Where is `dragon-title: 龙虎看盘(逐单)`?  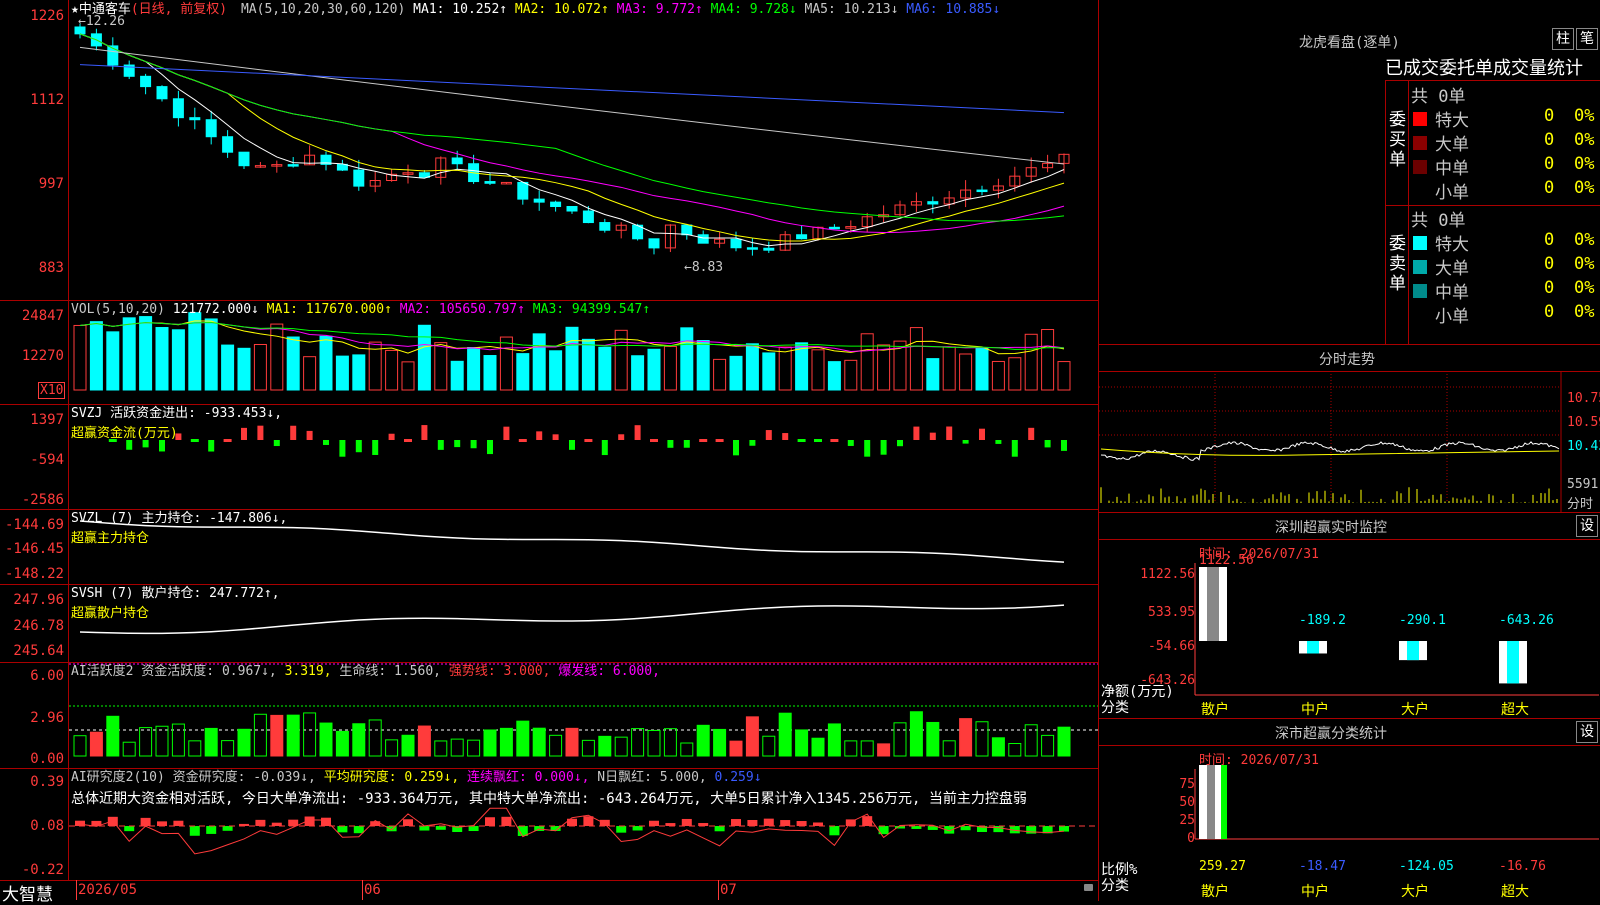 dragon-title: 龙虎看盘(逐单) is located at coordinates (1349, 43).